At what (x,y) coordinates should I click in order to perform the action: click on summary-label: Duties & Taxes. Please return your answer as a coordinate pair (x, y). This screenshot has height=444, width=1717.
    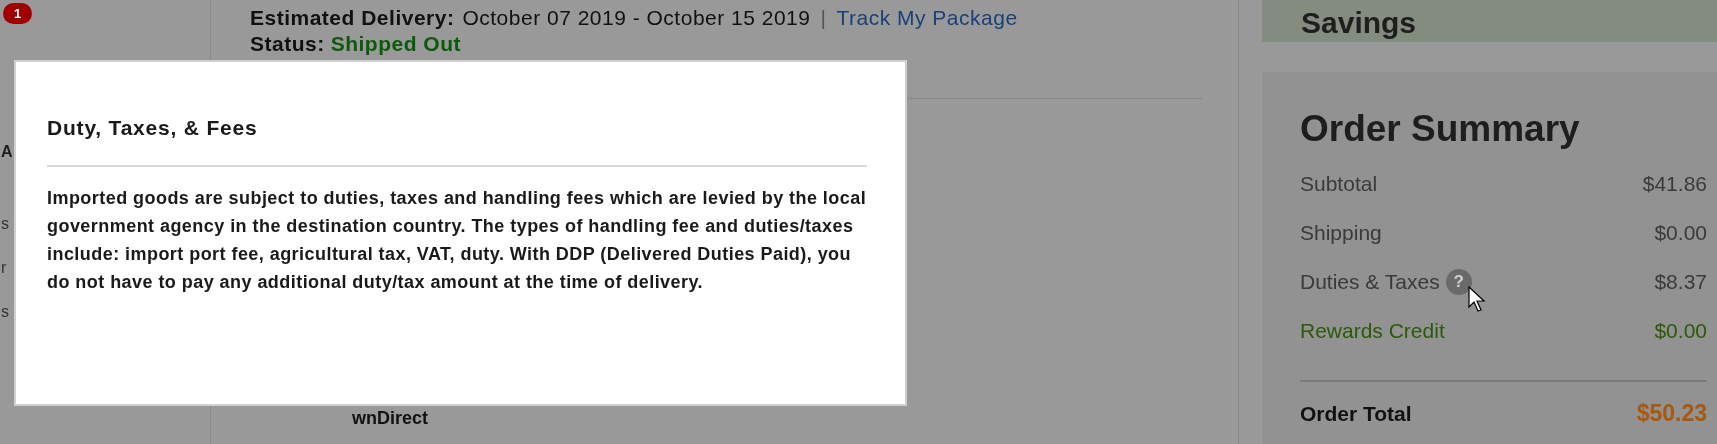
    Looking at the image, I should click on (1370, 281).